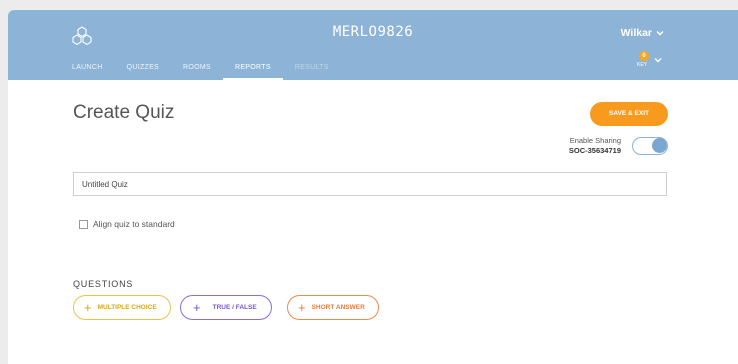 The image size is (738, 364). Describe the element at coordinates (644, 56) in the screenshot. I see `notification-badge: 0` at that location.